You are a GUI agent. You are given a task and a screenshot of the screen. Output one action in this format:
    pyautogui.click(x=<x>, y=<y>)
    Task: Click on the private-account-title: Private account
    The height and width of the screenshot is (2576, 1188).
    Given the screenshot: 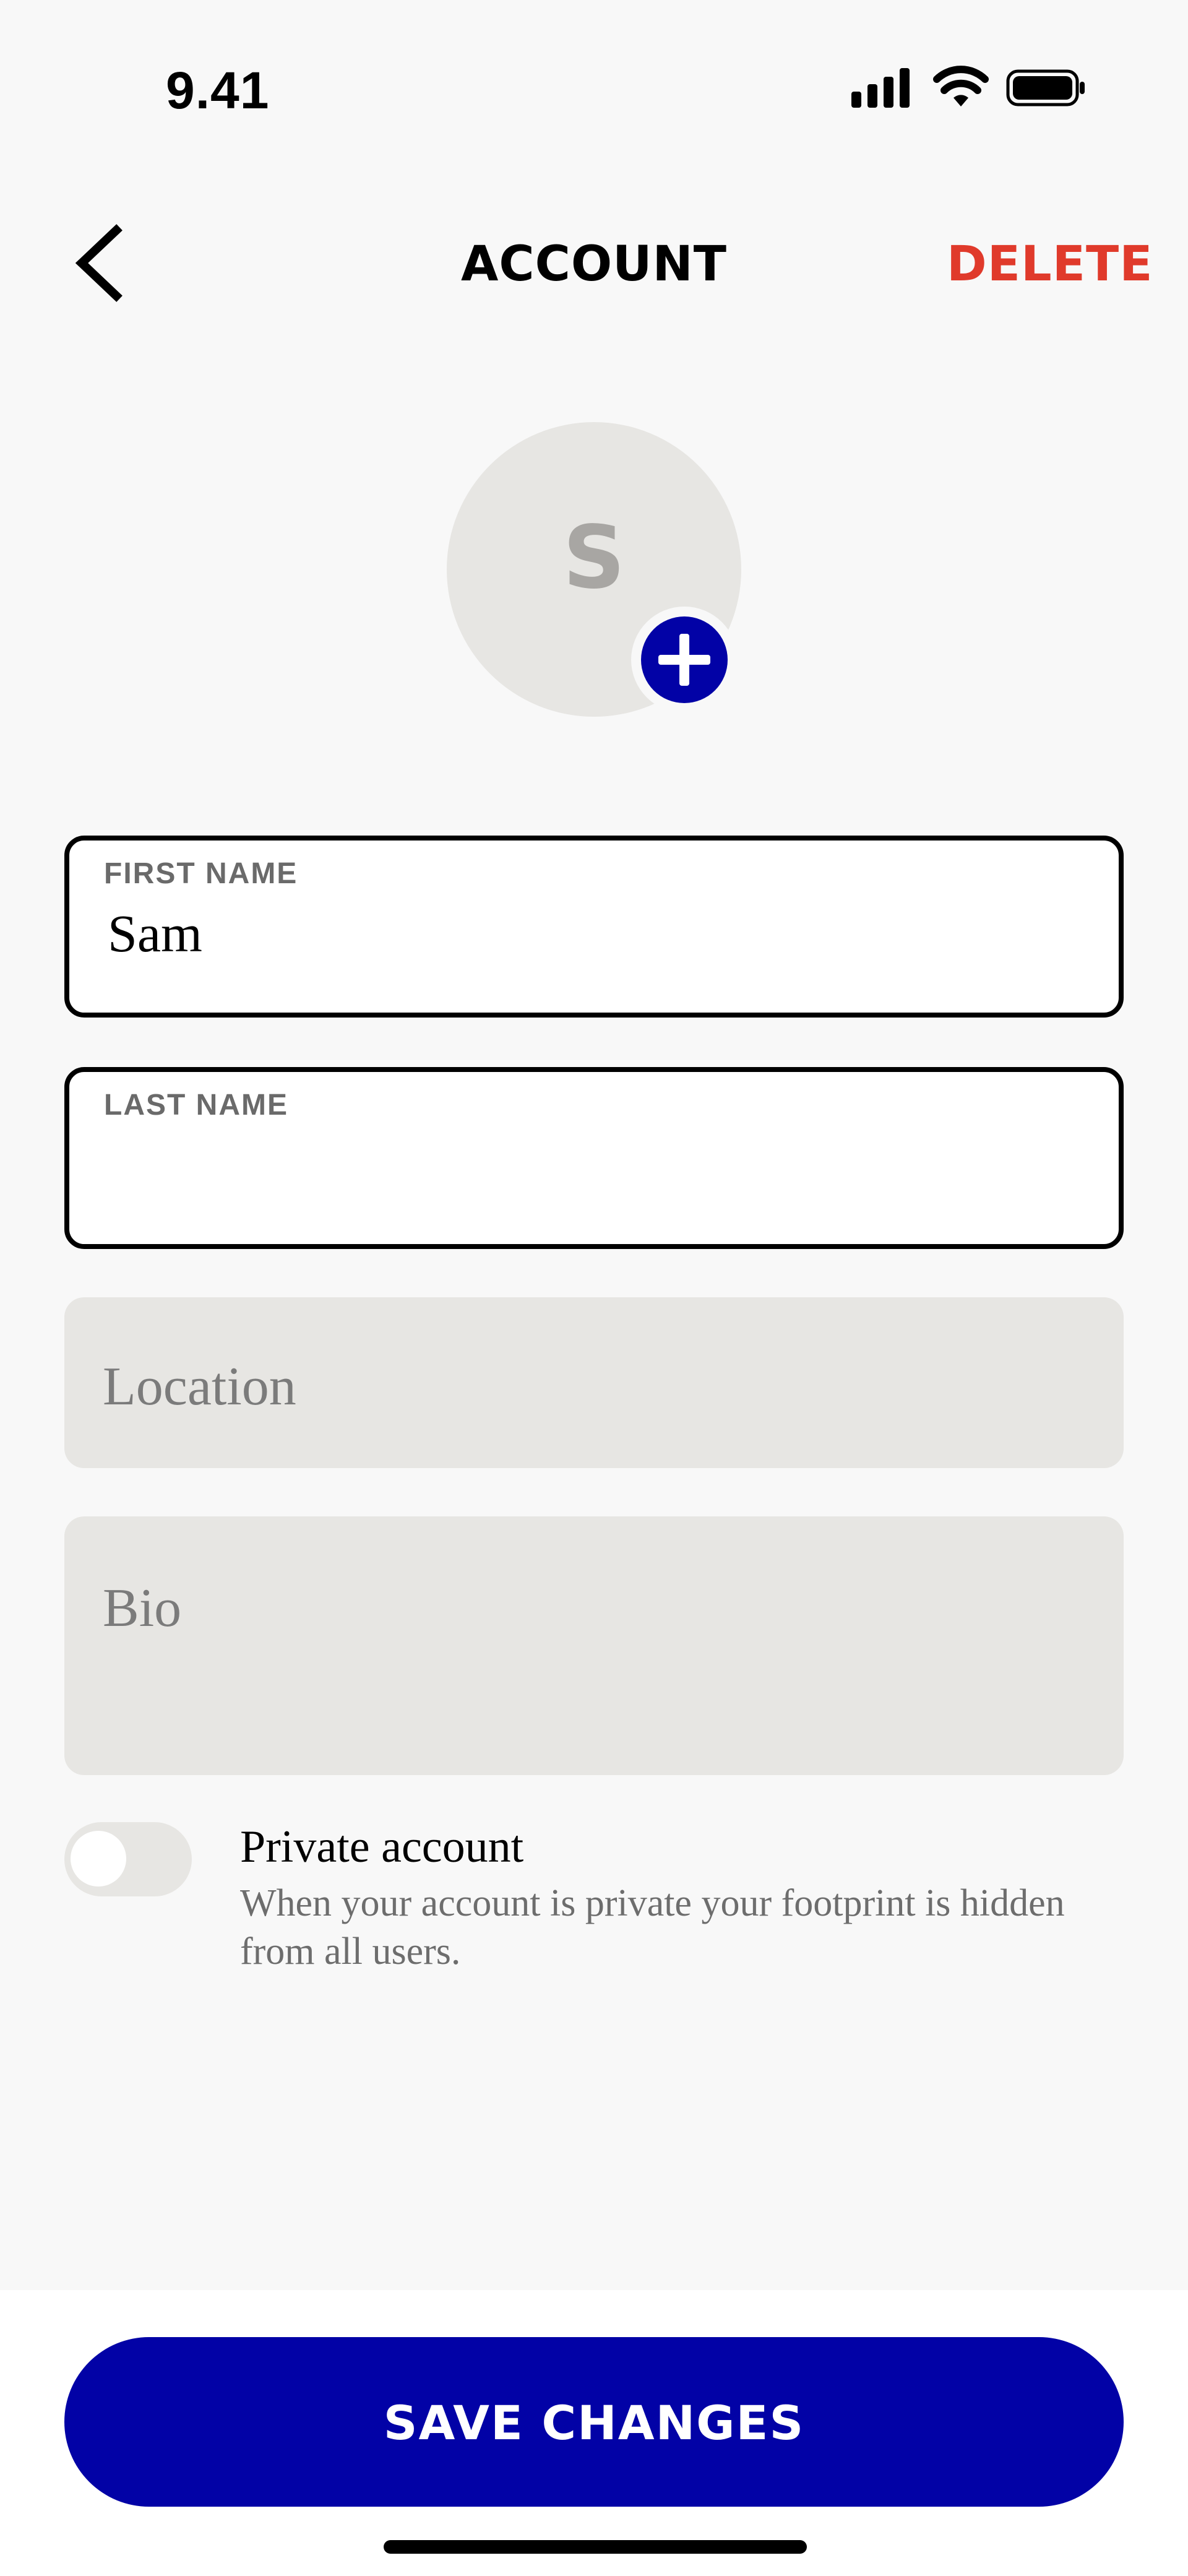 What is the action you would take?
    pyautogui.click(x=382, y=1847)
    